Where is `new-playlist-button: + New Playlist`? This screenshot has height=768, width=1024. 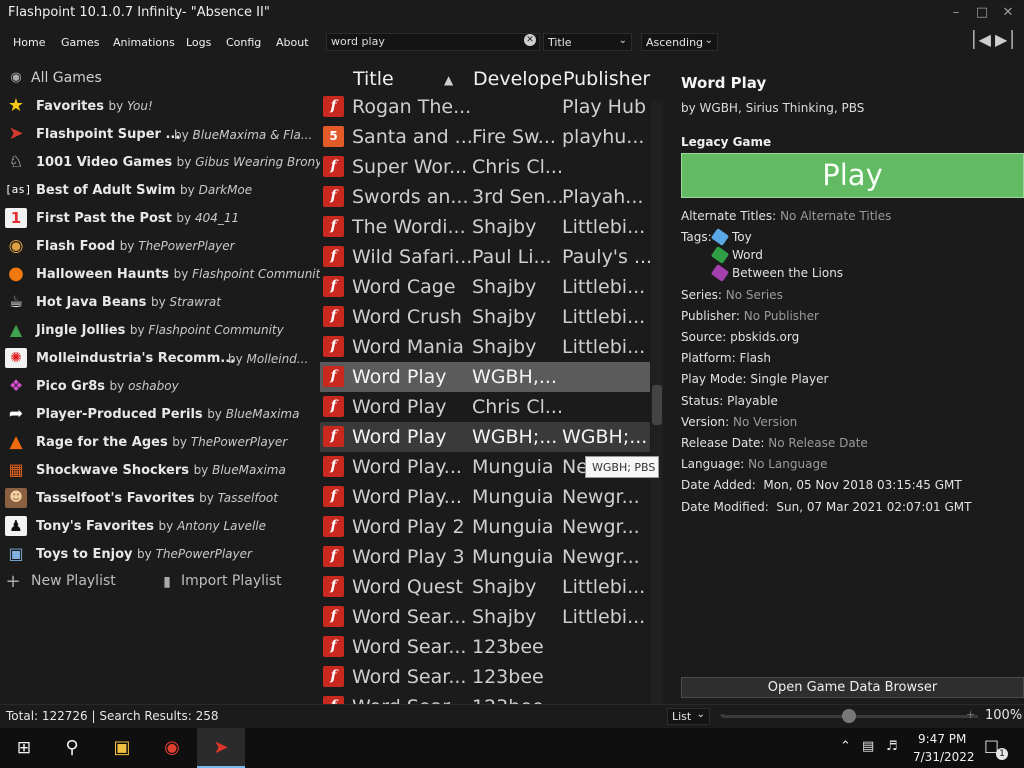 new-playlist-button: + New Playlist is located at coordinates (75, 582).